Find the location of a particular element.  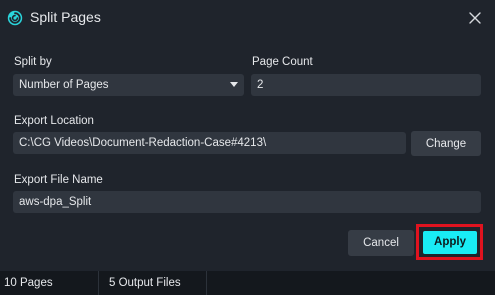

split-by-value: Number of Pages is located at coordinates (64, 85).